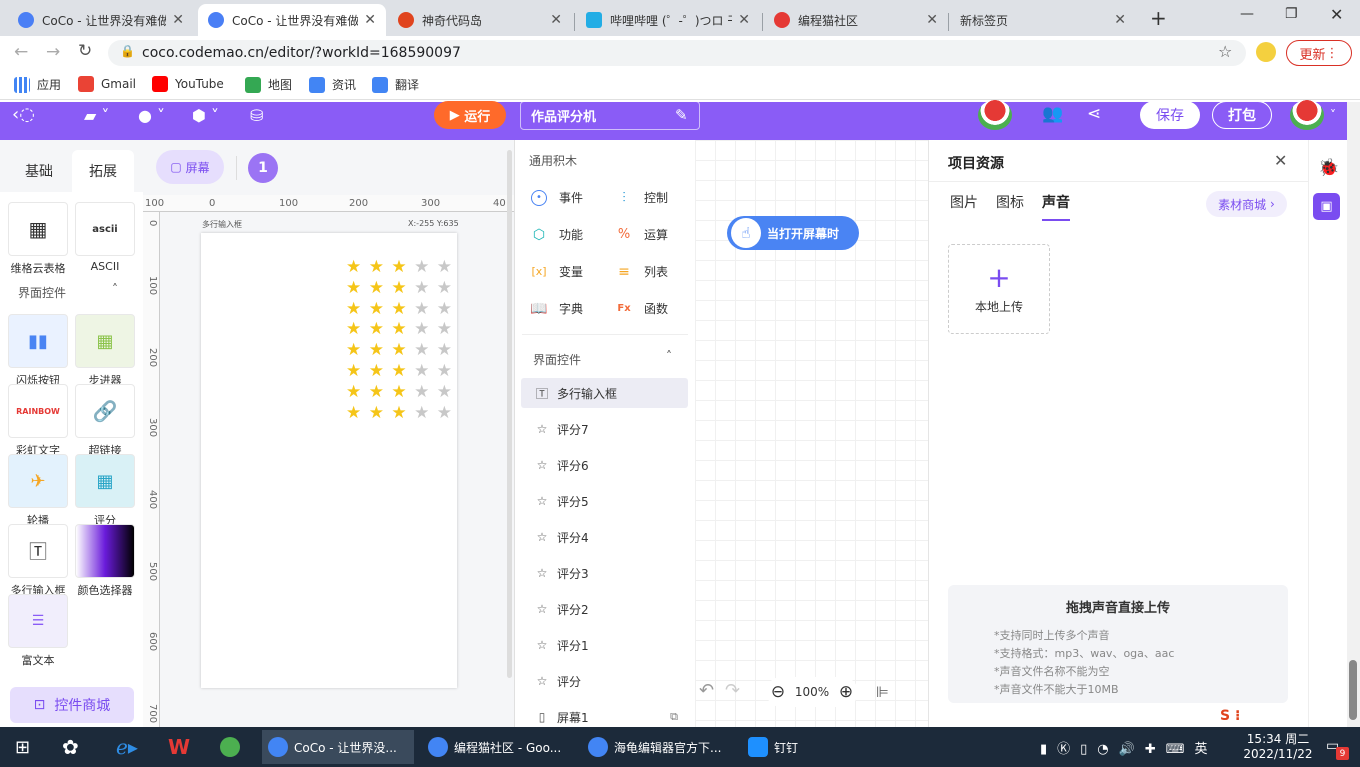 The image size is (1360, 767). Describe the element at coordinates (556, 308) in the screenshot. I see `category-dictionary: 📖 字典` at that location.